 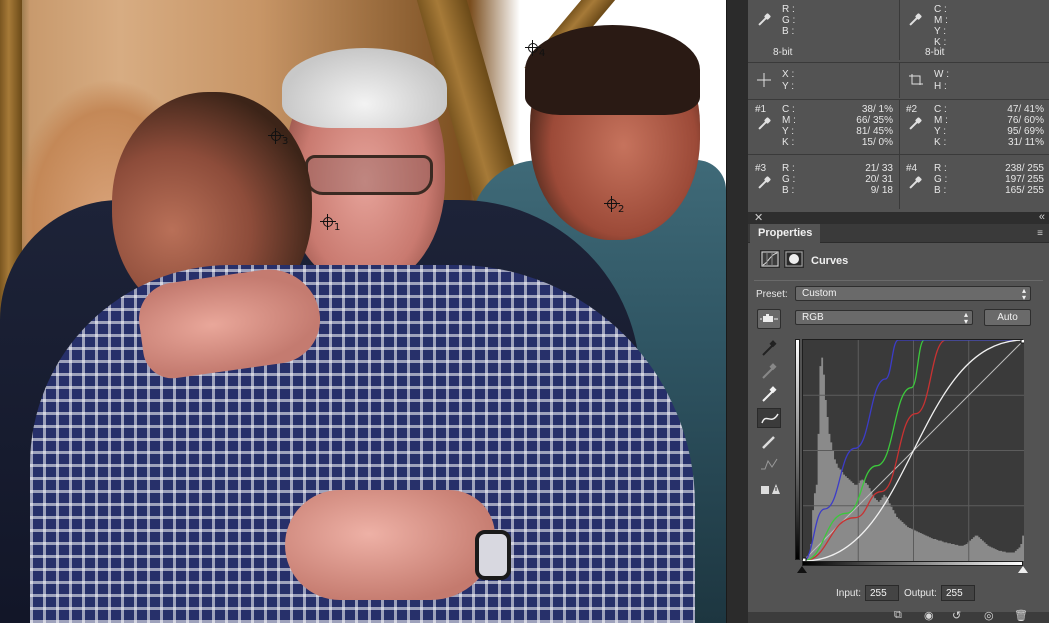 I want to click on gray-point-eyedropper, so click(x=769, y=371).